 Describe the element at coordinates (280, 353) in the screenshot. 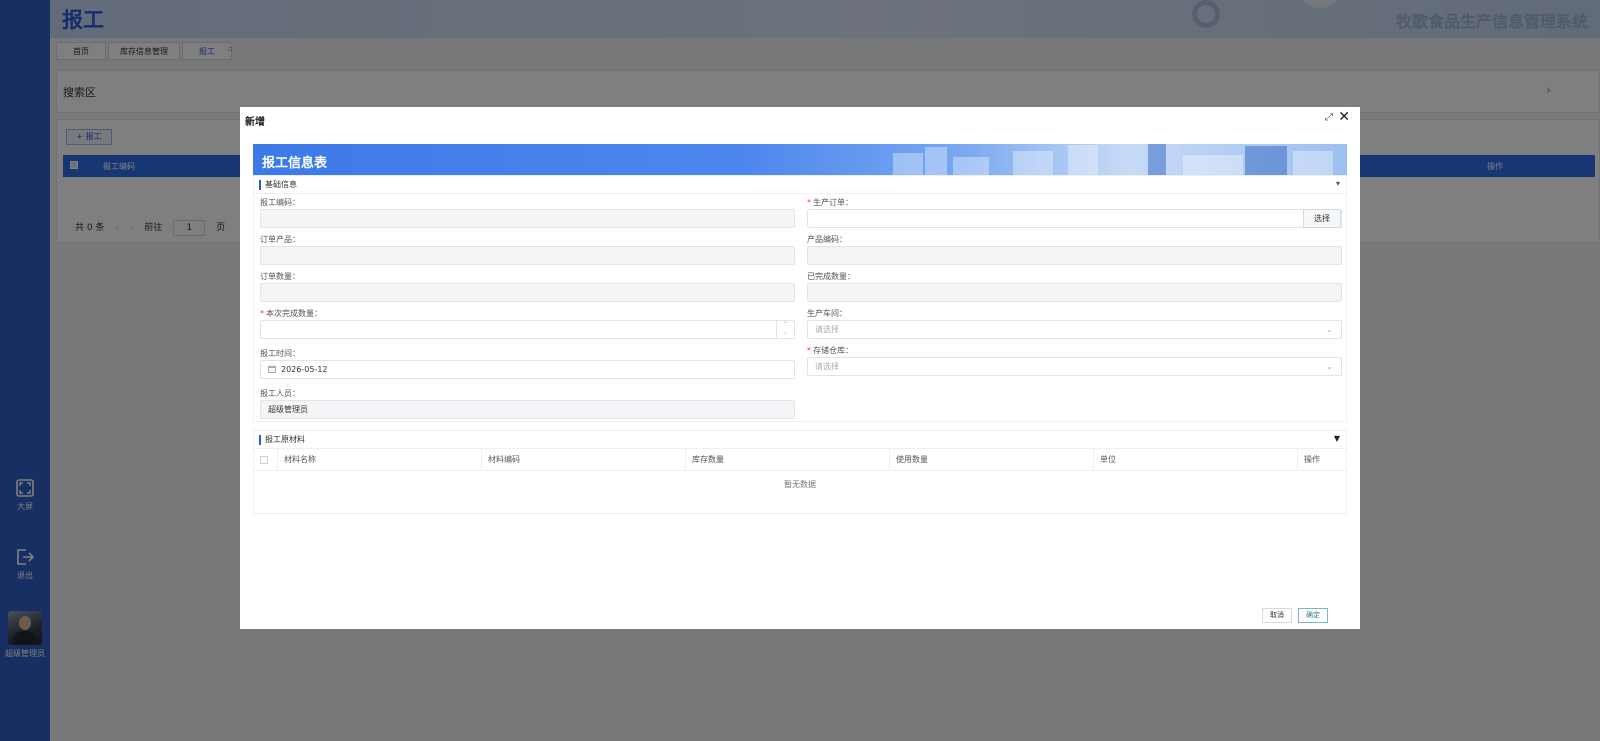

I see `report-time-label: 报工时间：` at that location.